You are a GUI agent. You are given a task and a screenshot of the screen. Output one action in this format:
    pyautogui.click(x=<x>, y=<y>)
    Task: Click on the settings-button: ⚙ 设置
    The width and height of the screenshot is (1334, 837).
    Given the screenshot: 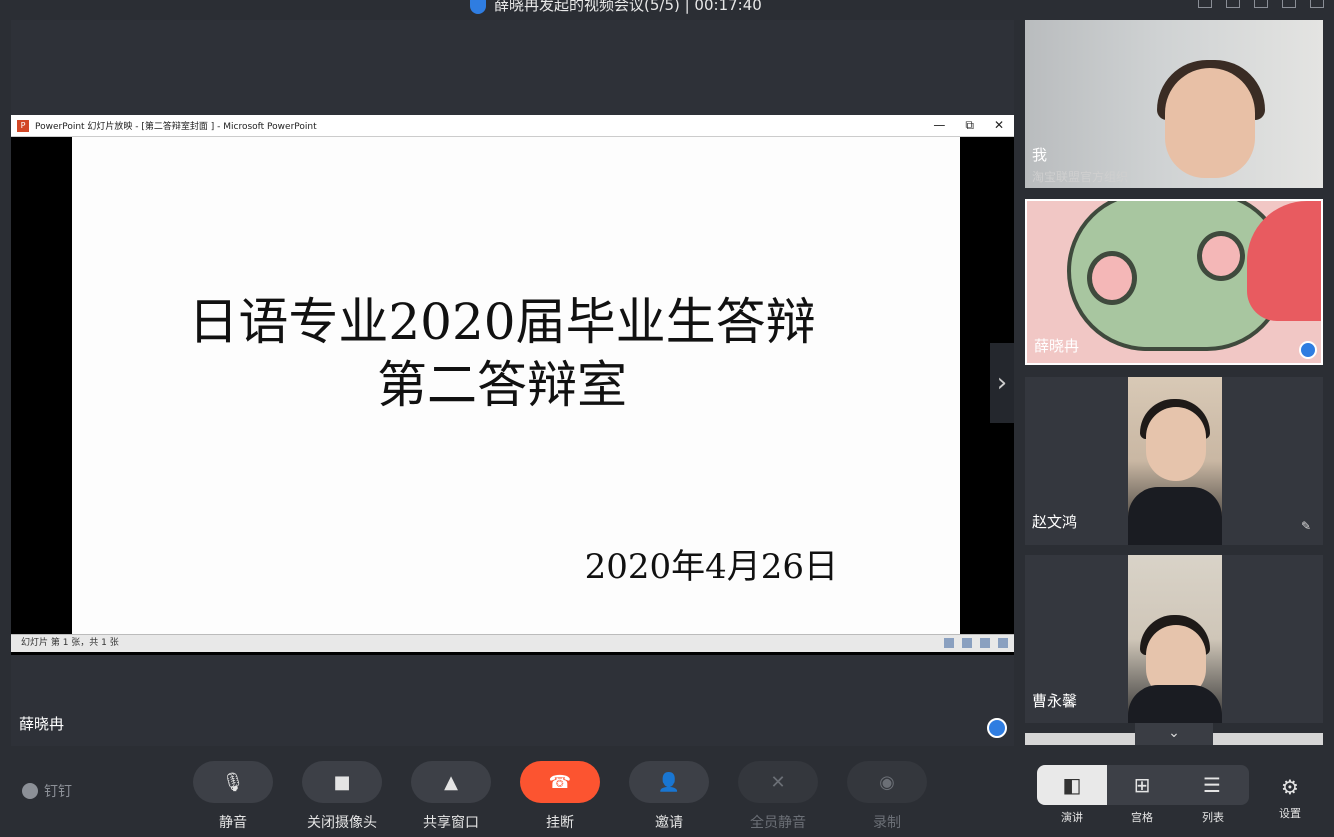 What is the action you would take?
    pyautogui.click(x=1290, y=798)
    